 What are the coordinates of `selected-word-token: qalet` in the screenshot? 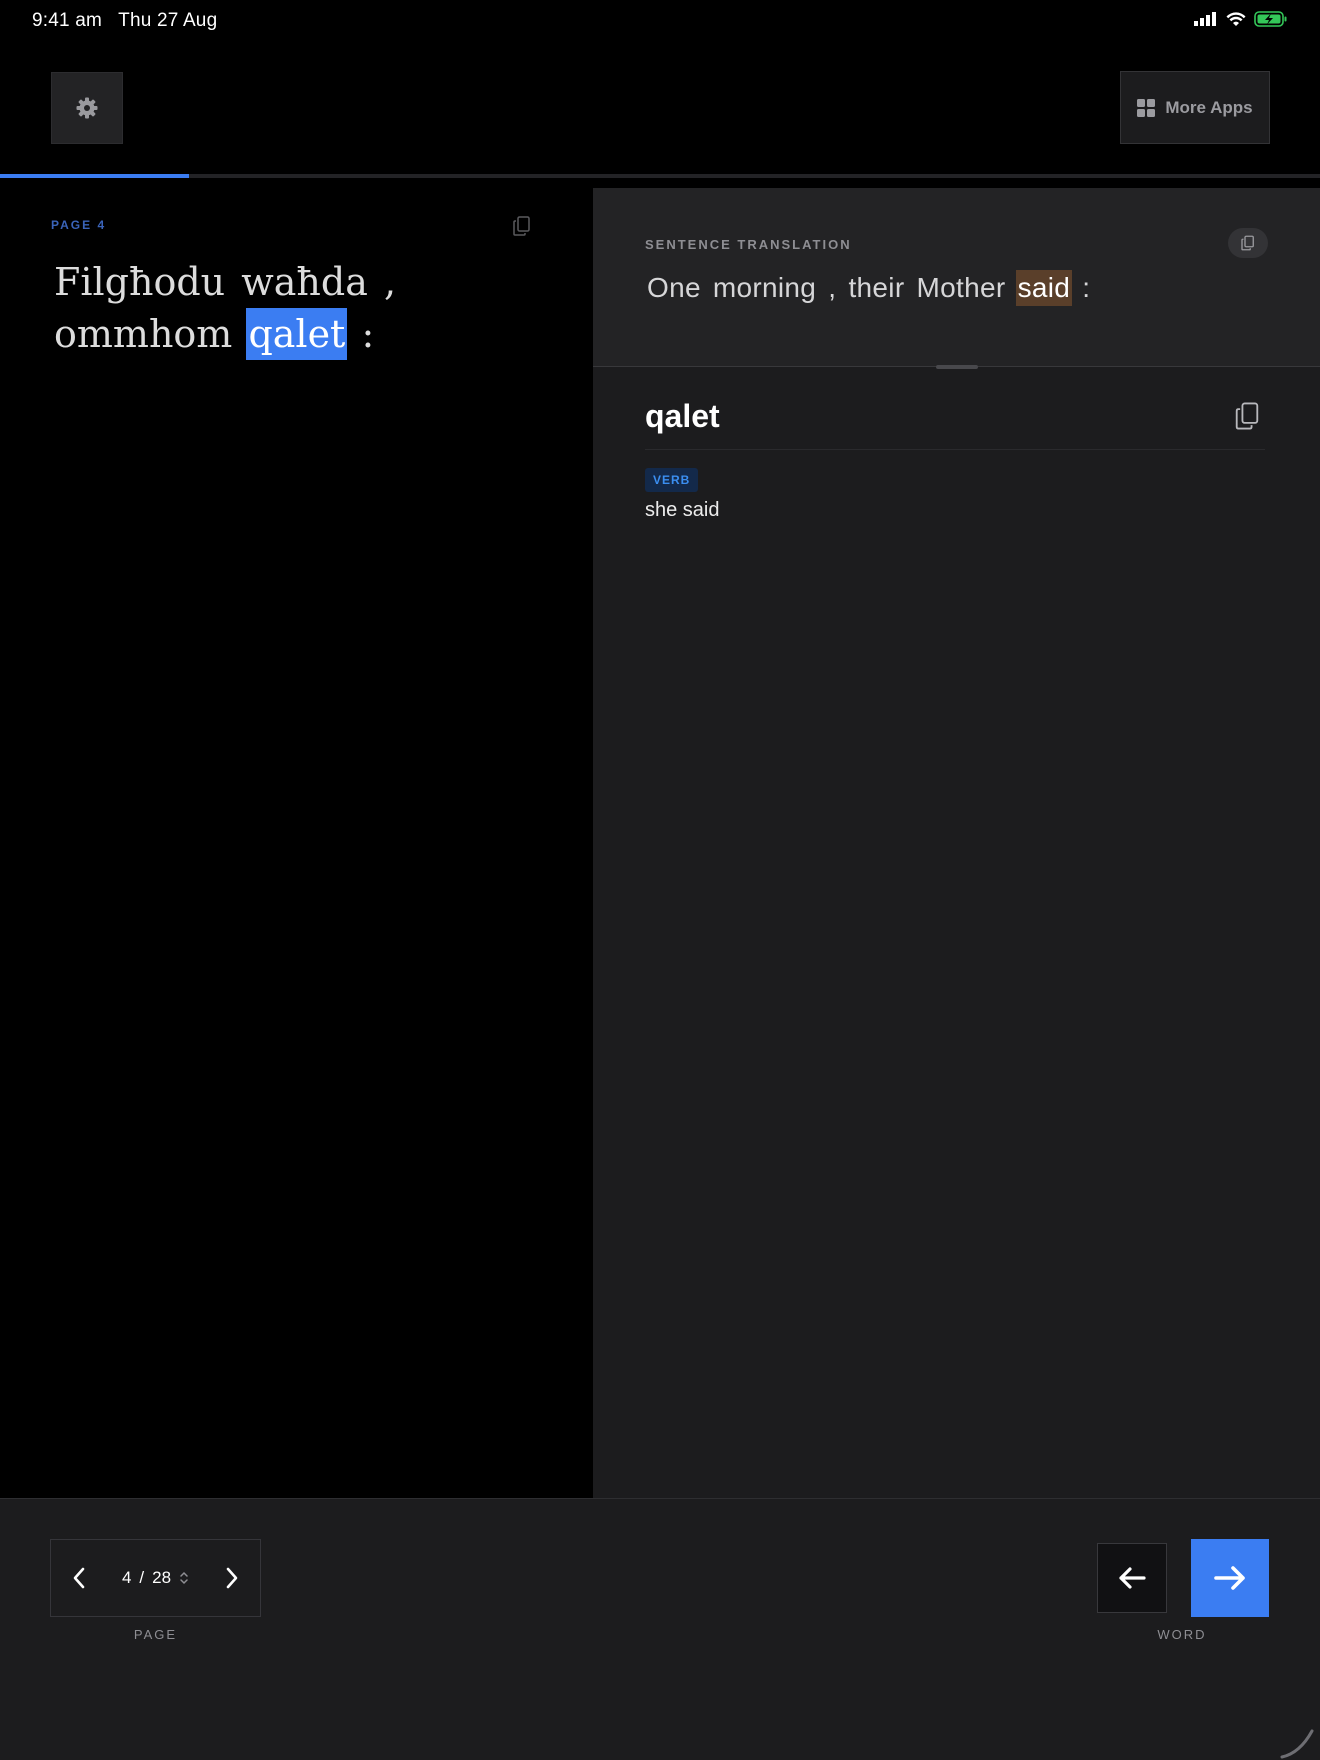 It's located at (297, 334).